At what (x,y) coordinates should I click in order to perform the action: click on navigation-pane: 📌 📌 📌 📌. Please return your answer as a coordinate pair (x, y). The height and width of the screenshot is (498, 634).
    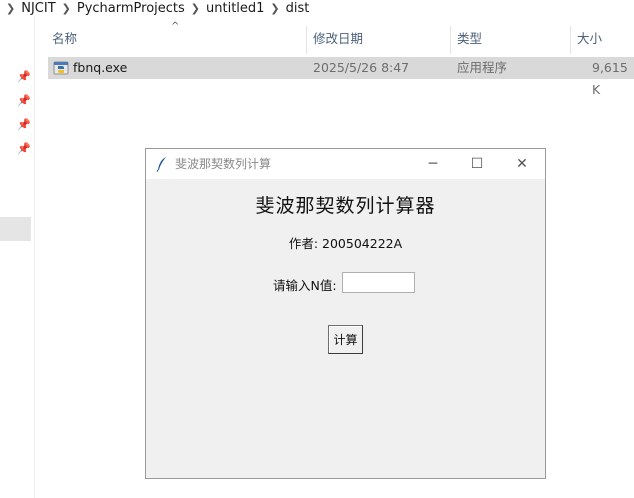
    Looking at the image, I should click on (17, 257).